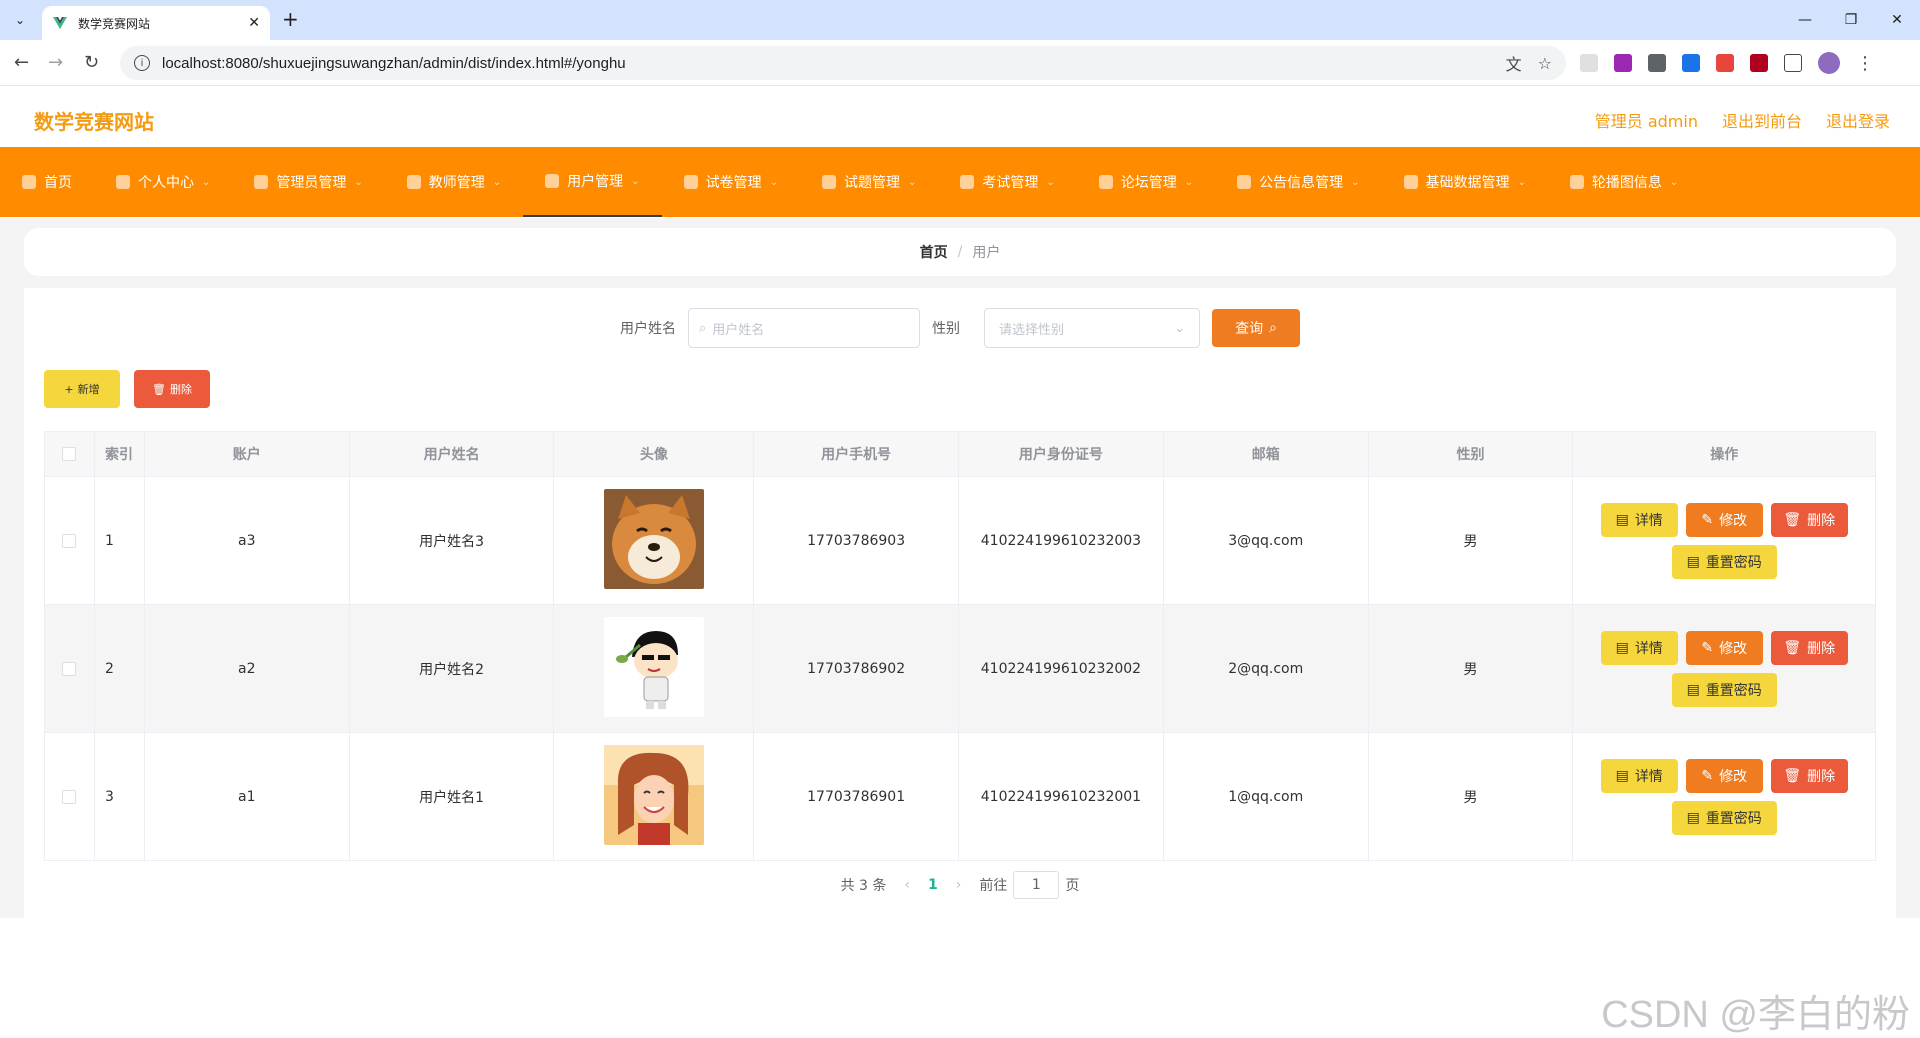 The width and height of the screenshot is (1920, 1038). What do you see at coordinates (1851, 20) in the screenshot?
I see `restore-icon: ❐` at bounding box center [1851, 20].